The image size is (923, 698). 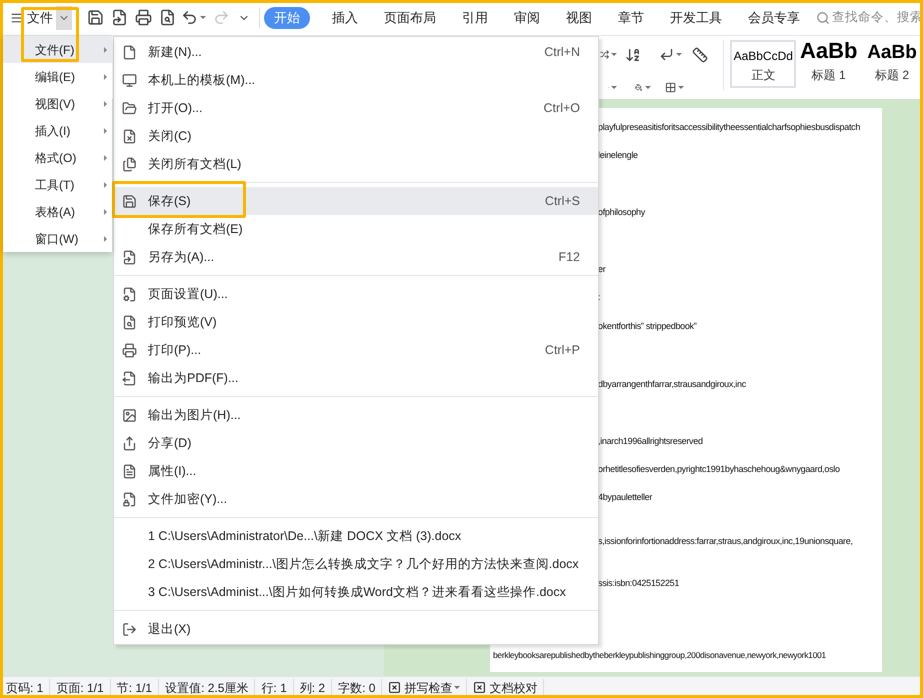 I want to click on status-item: 字数: 0, so click(x=357, y=687).